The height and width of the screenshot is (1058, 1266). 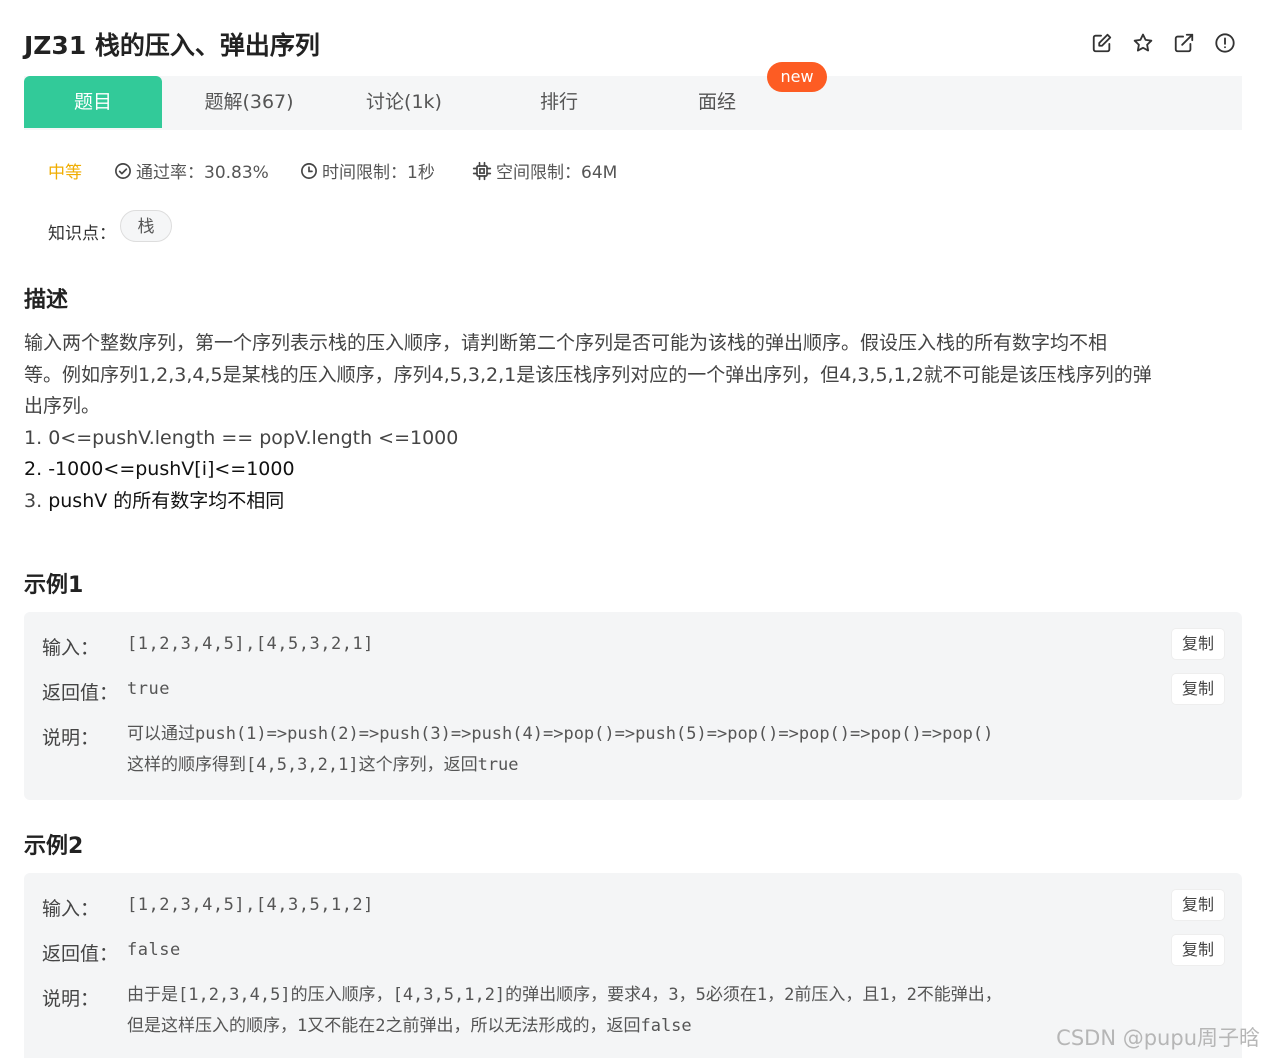 What do you see at coordinates (797, 77) in the screenshot?
I see `new-badge: new` at bounding box center [797, 77].